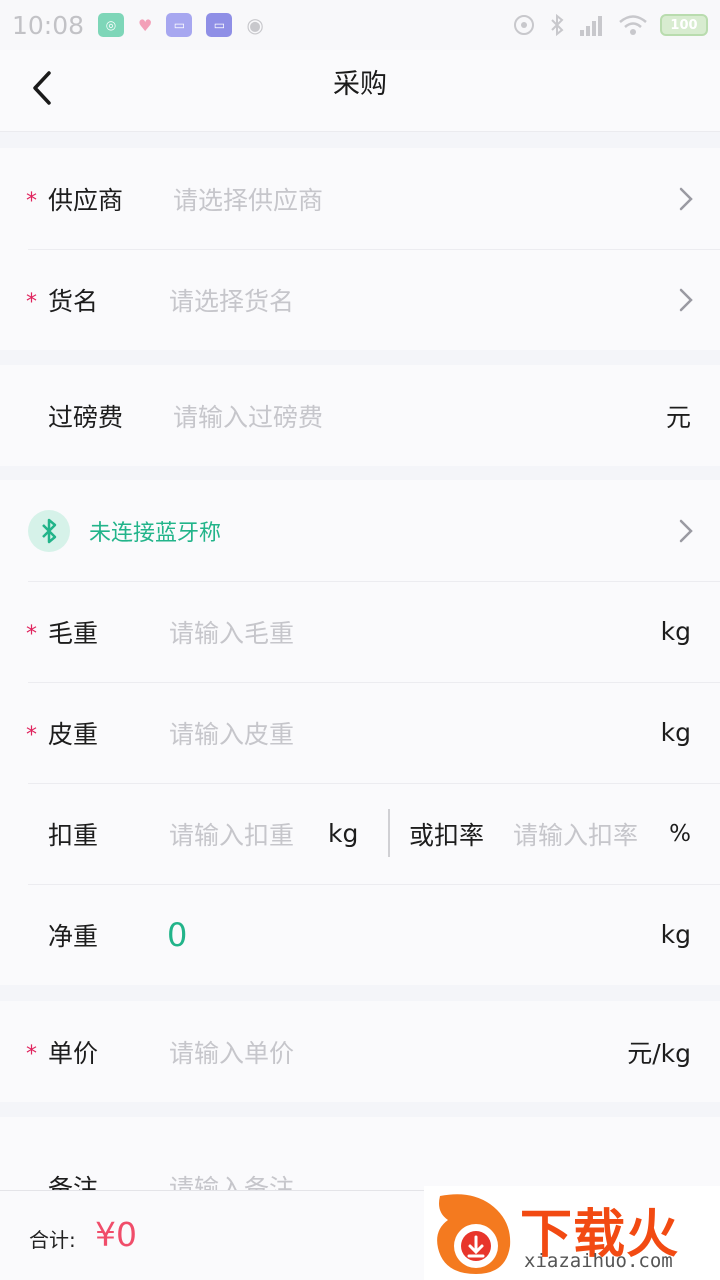 This screenshot has width=720, height=1280. What do you see at coordinates (177, 934) in the screenshot?
I see `net-weight-value: 0` at bounding box center [177, 934].